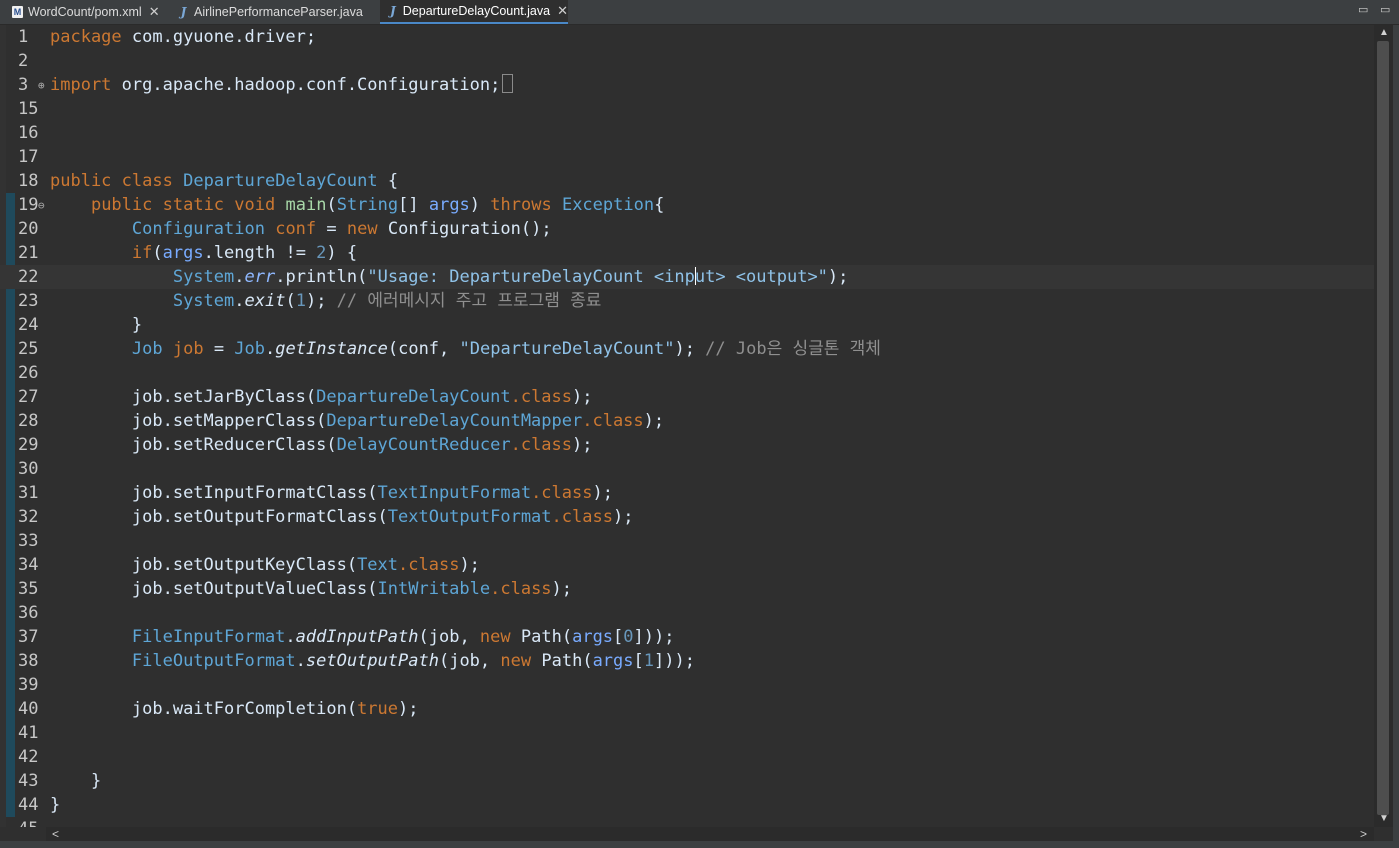 Image resolution: width=1399 pixels, height=848 pixels. Describe the element at coordinates (28, 421) in the screenshot. I see `line-number: 28` at that location.